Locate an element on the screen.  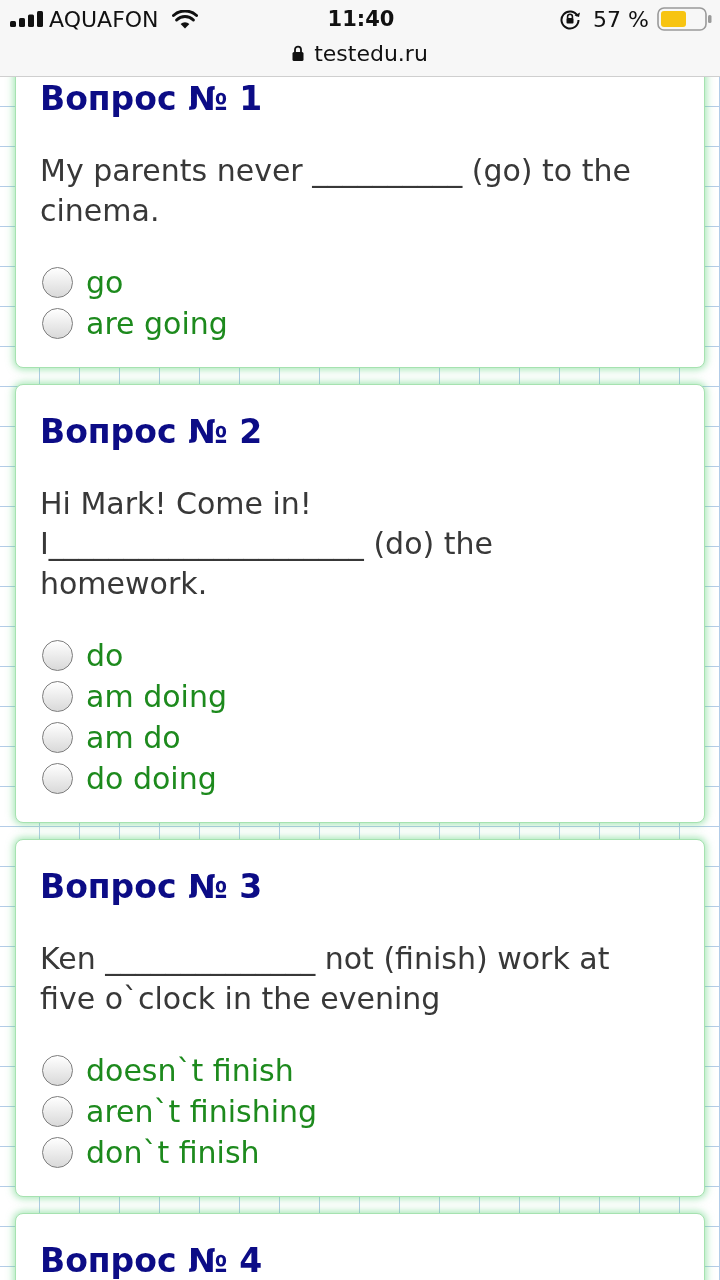
answer-label: are going is located at coordinates (157, 323).